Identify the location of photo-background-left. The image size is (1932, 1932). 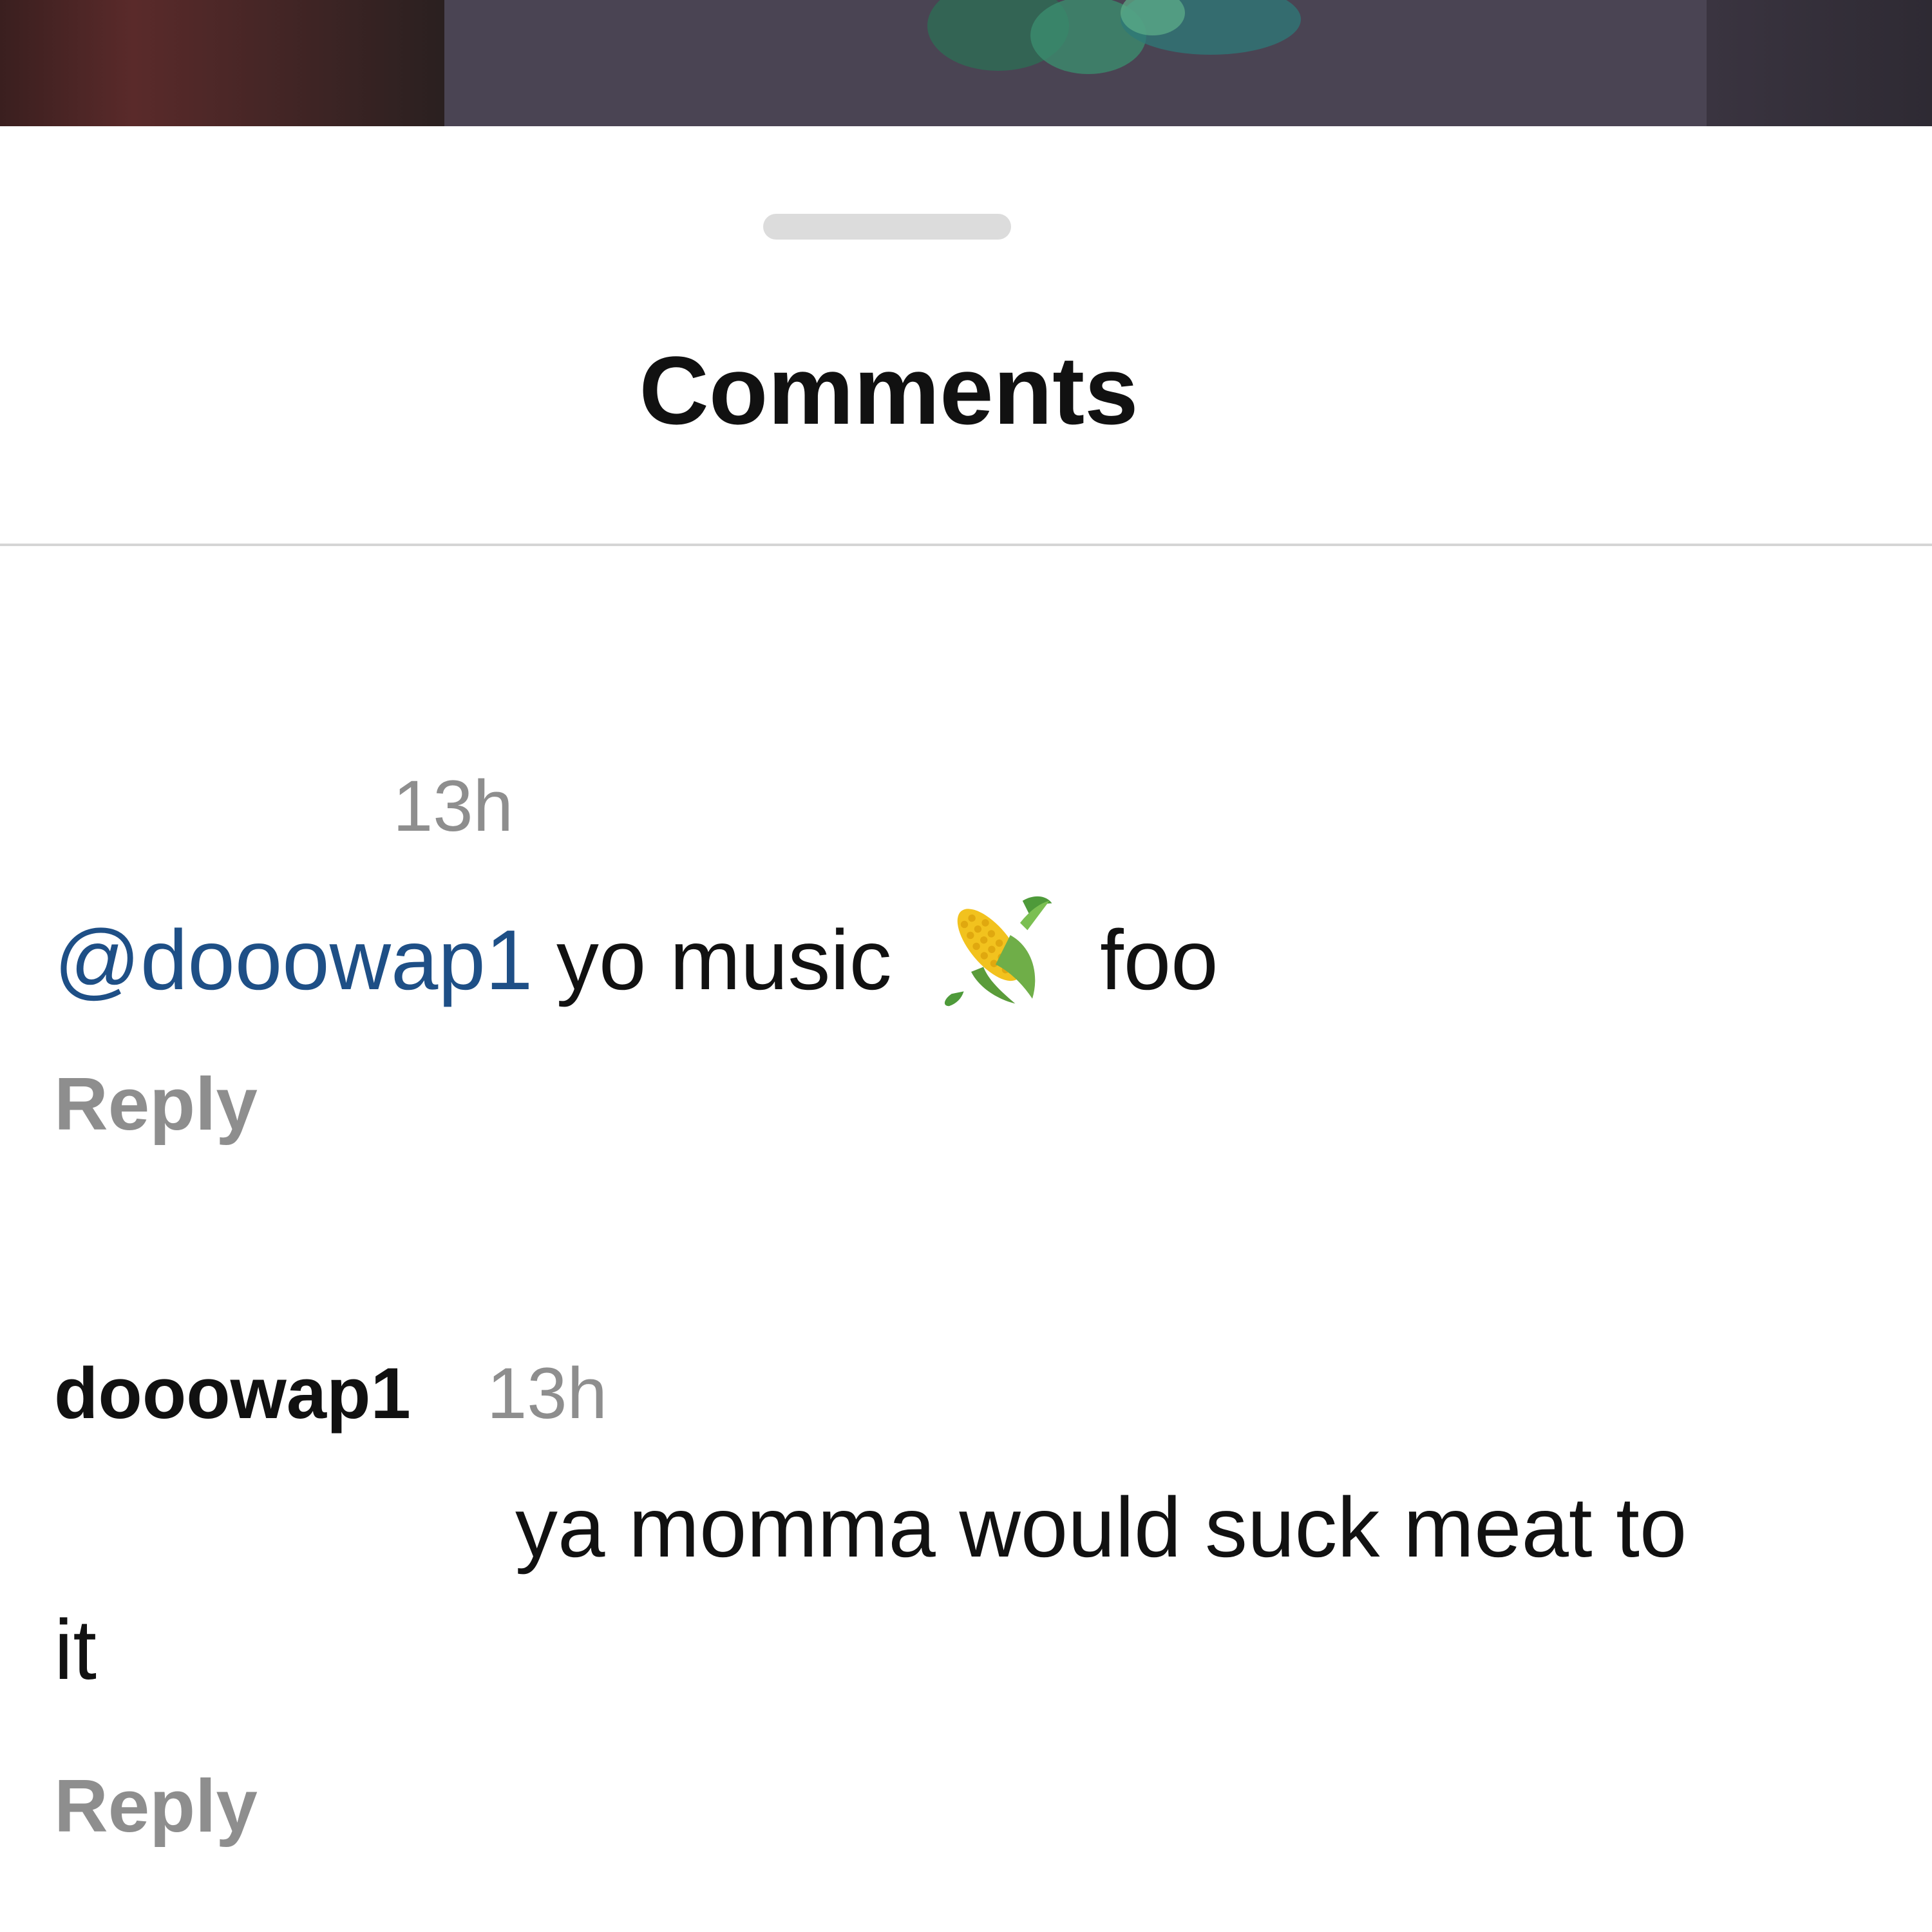
(222, 63).